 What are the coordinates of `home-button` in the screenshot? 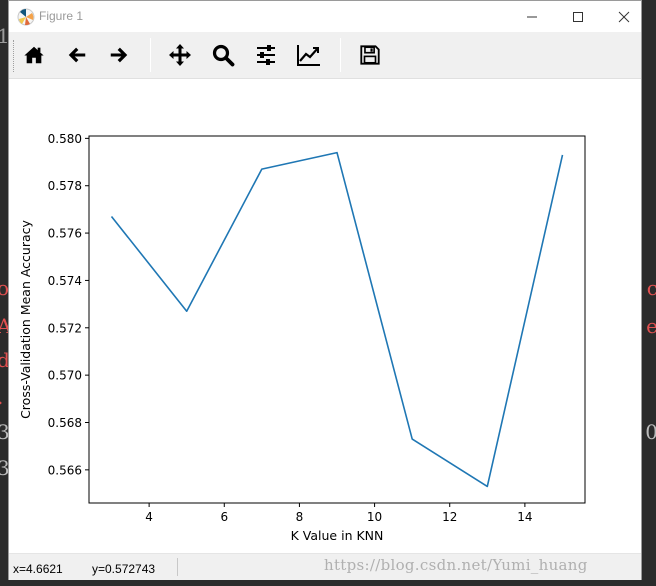 It's located at (34, 55).